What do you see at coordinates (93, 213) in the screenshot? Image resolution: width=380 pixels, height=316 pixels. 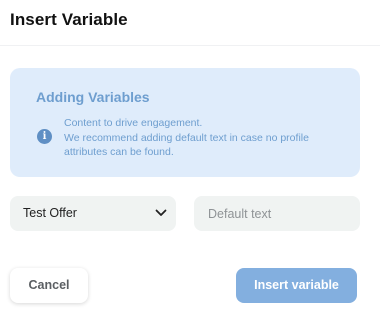 I see `variable-select: Test Offer` at bounding box center [93, 213].